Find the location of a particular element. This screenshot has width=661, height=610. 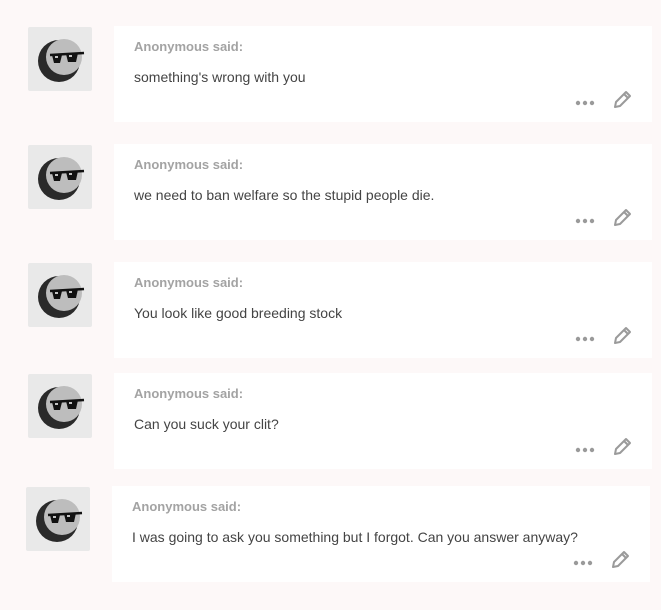

question-text: You look like good breeding stock is located at coordinates (238, 313).